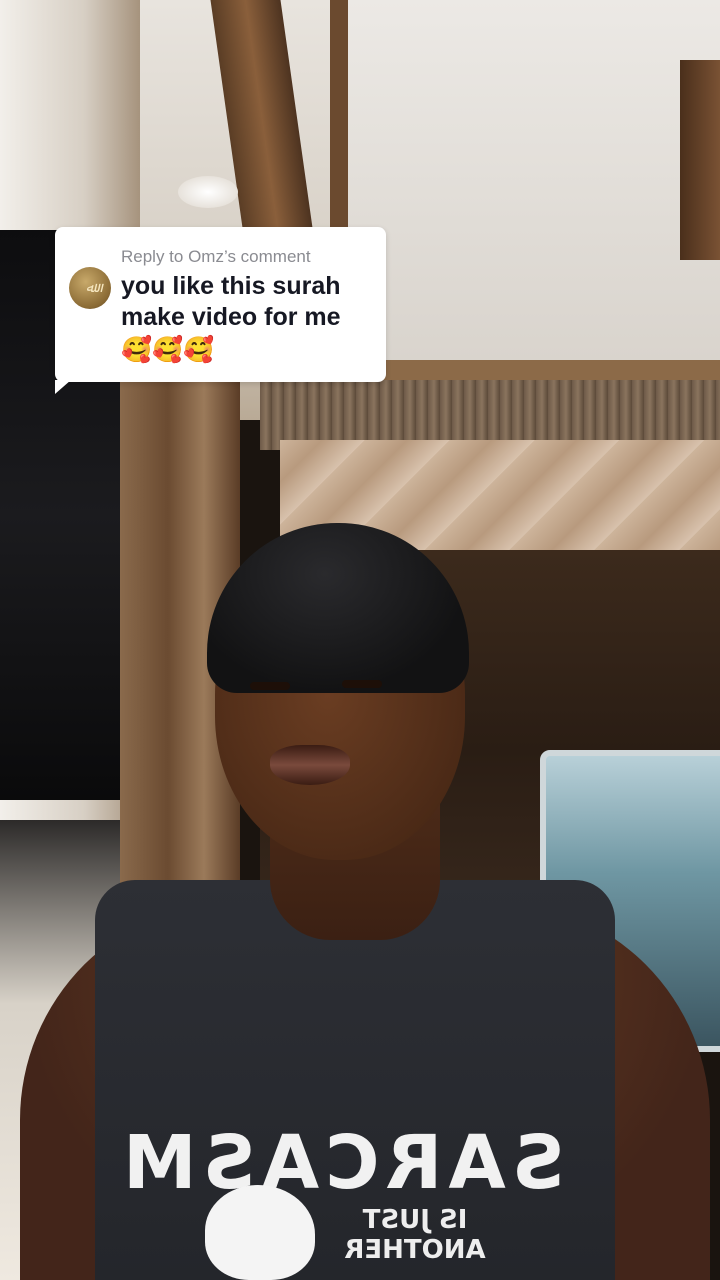  I want to click on person-eye-left, so click(270, 686).